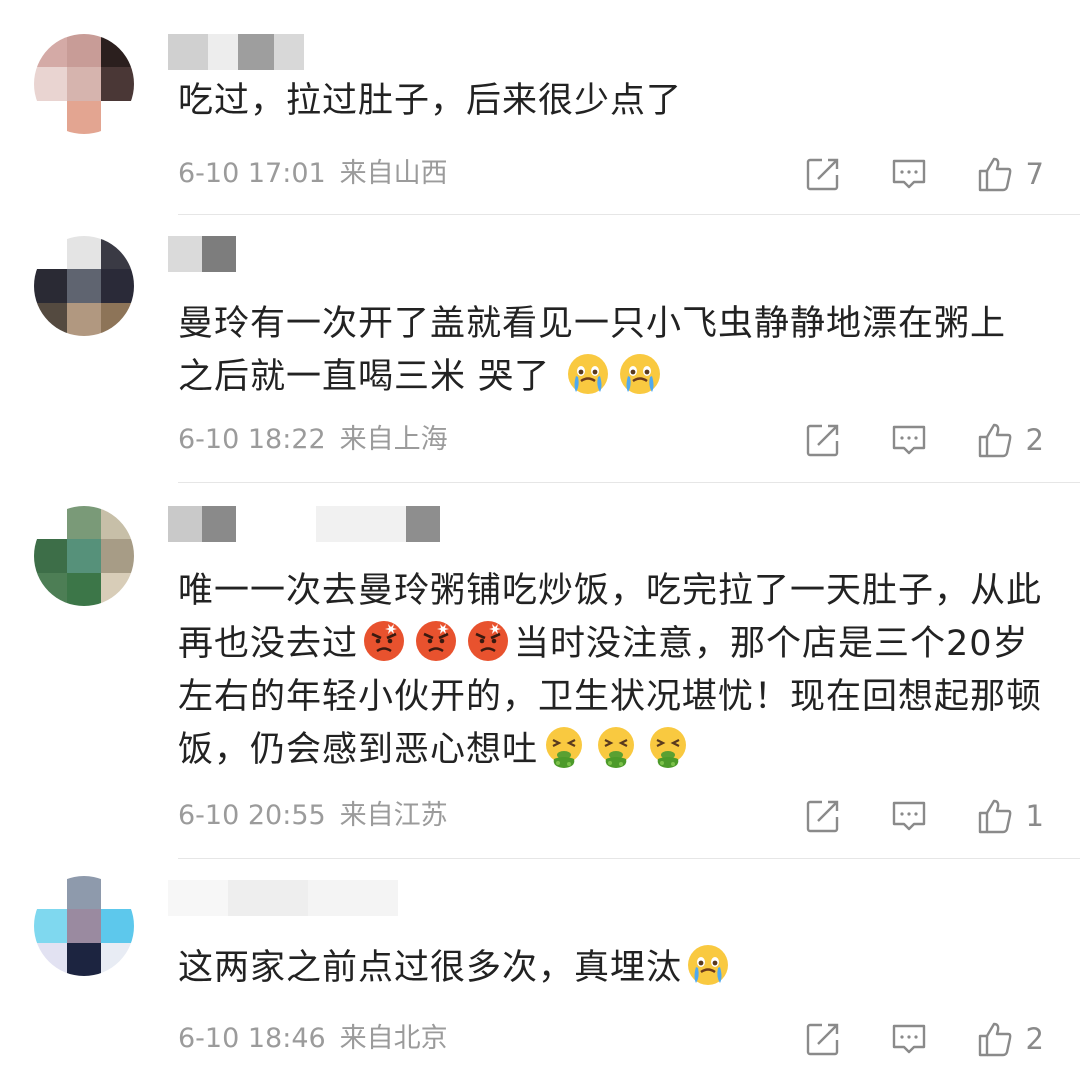 The height and width of the screenshot is (1075, 1080). Describe the element at coordinates (252, 815) in the screenshot. I see `comment-time: 6-10 20:55` at that location.